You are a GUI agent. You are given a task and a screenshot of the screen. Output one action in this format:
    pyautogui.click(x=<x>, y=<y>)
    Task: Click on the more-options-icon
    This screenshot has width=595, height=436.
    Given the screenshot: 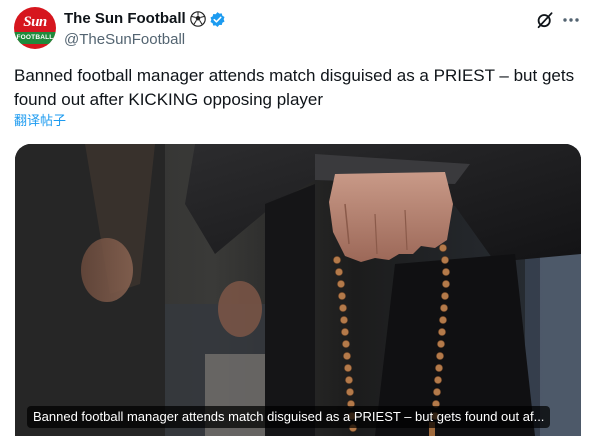 What is the action you would take?
    pyautogui.click(x=571, y=20)
    